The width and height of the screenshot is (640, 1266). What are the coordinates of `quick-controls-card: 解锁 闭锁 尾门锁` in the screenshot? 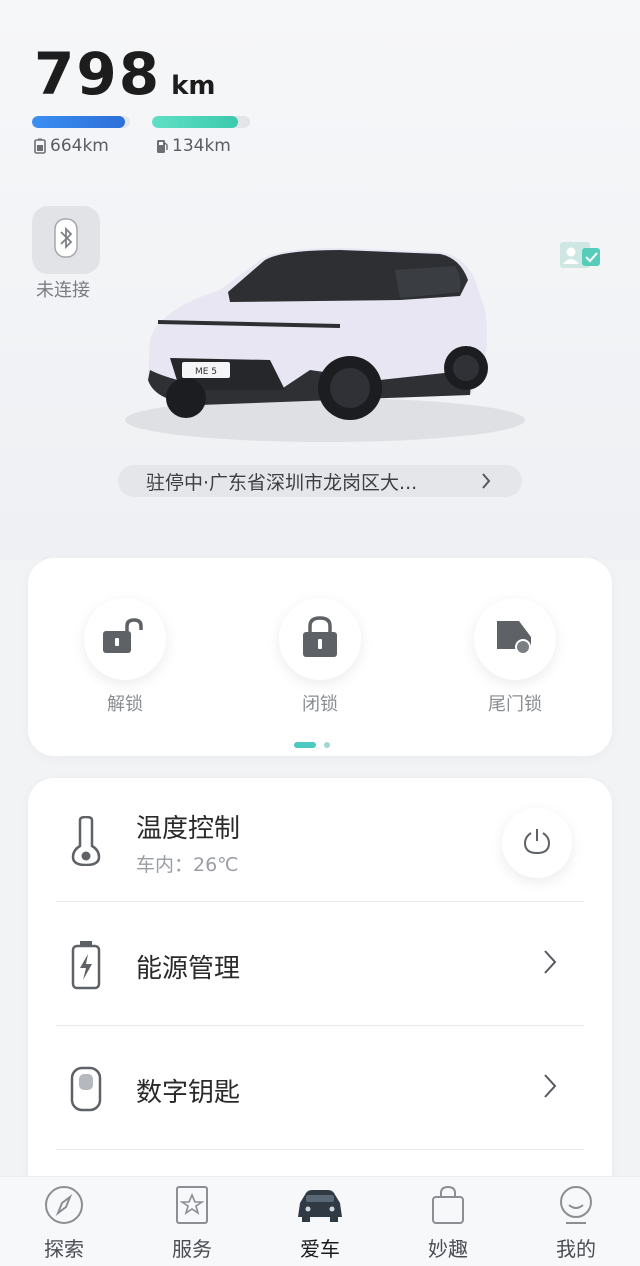 It's located at (320, 657).